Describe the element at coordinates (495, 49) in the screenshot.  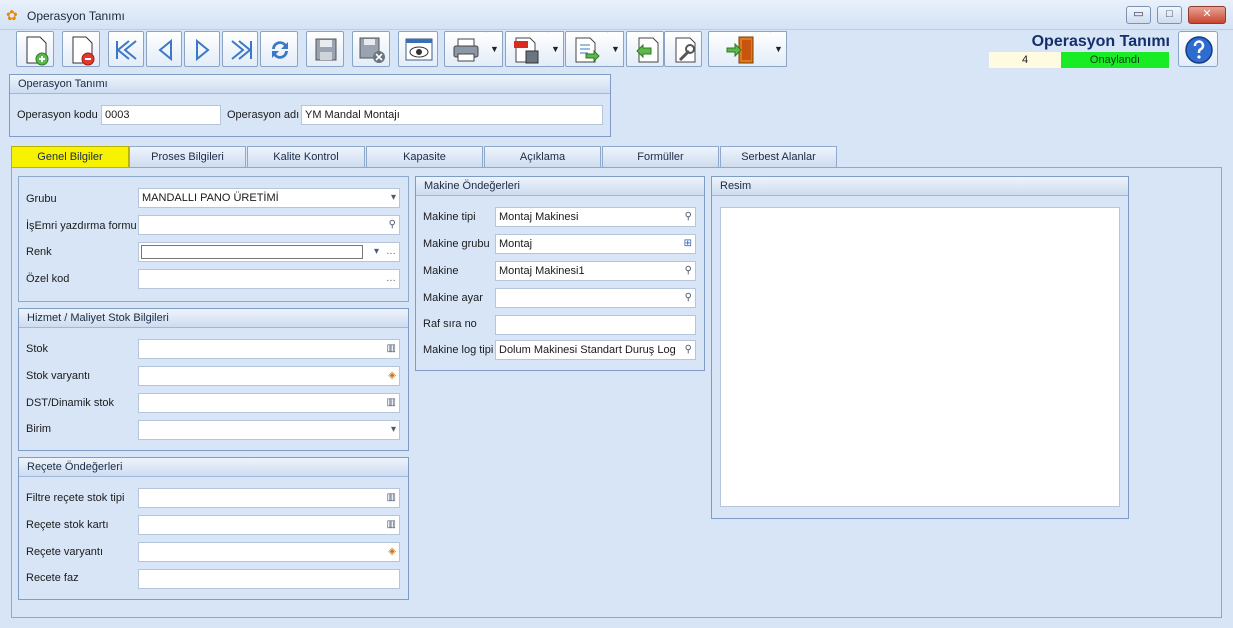
I see `print-dropdown-button: ▼` at that location.